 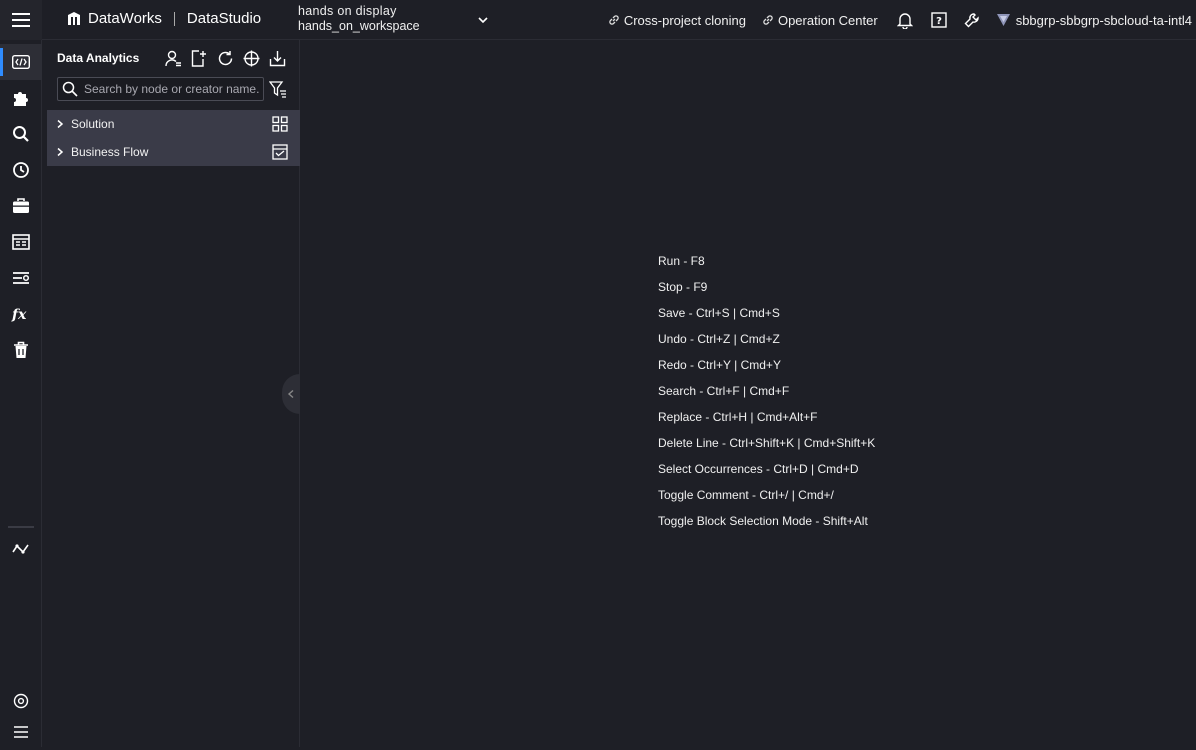 I want to click on locate-button, so click(x=251, y=58).